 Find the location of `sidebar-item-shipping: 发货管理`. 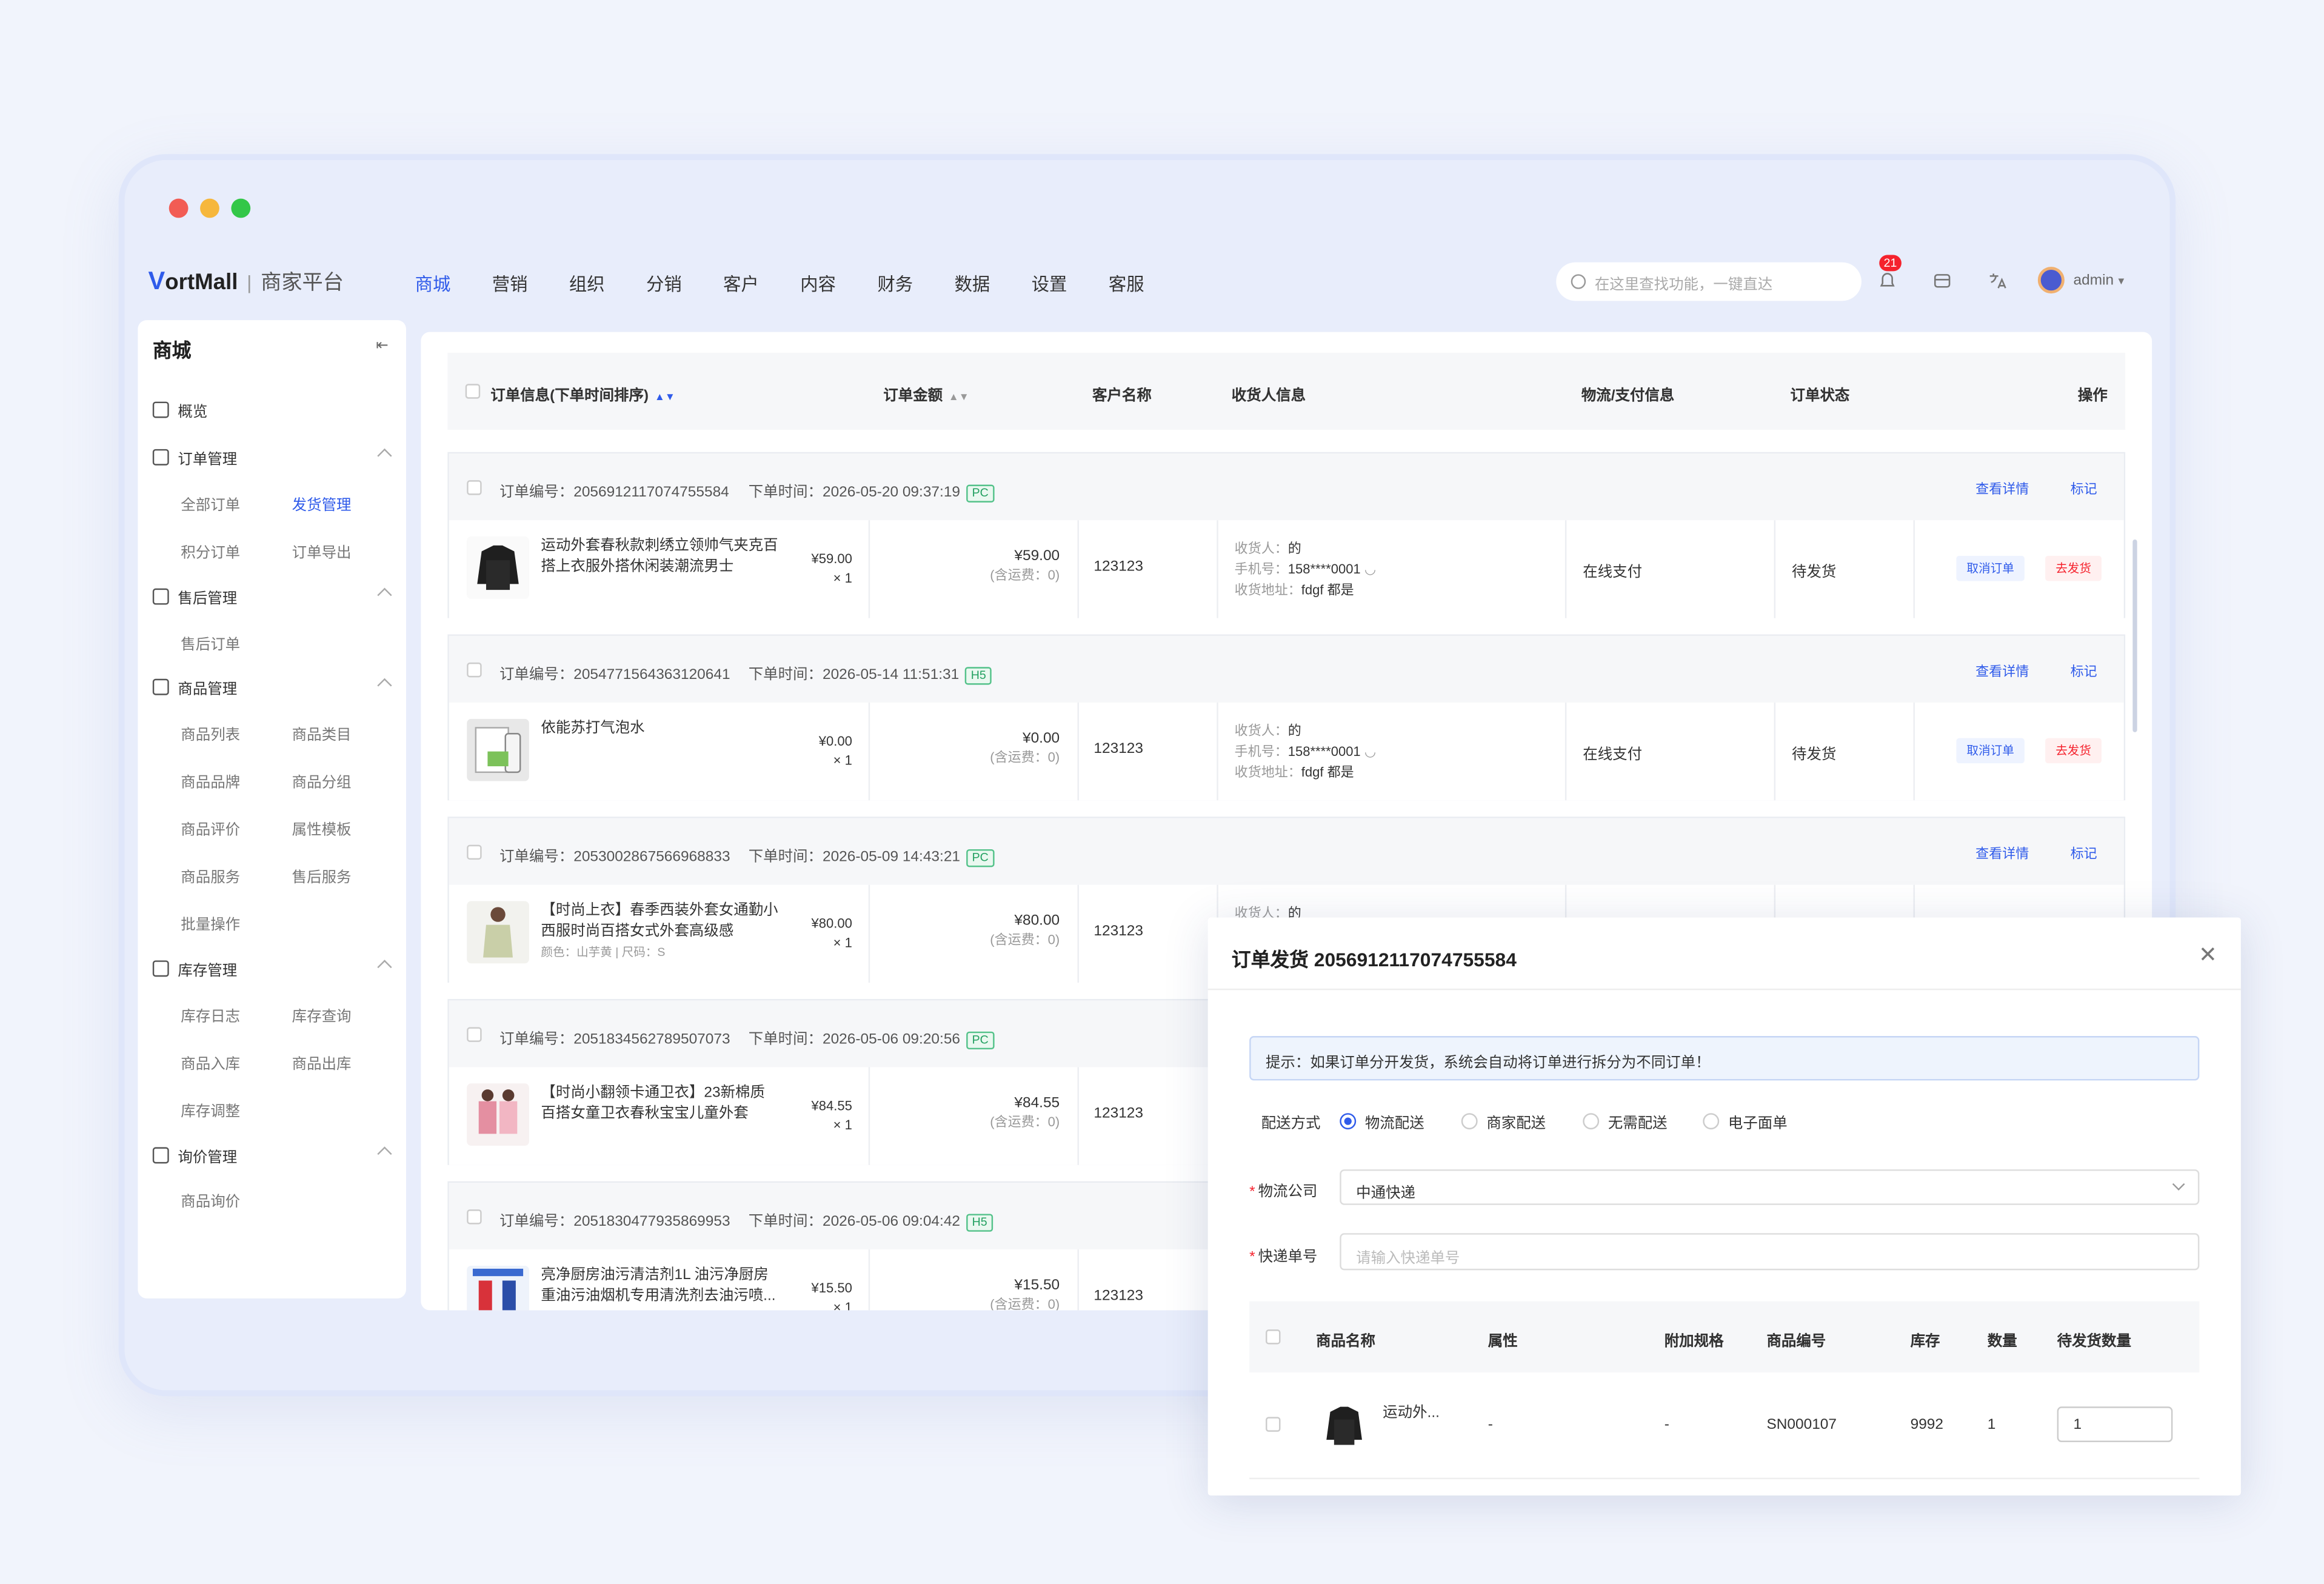

sidebar-item-shipping: 发货管理 is located at coordinates (322, 504).